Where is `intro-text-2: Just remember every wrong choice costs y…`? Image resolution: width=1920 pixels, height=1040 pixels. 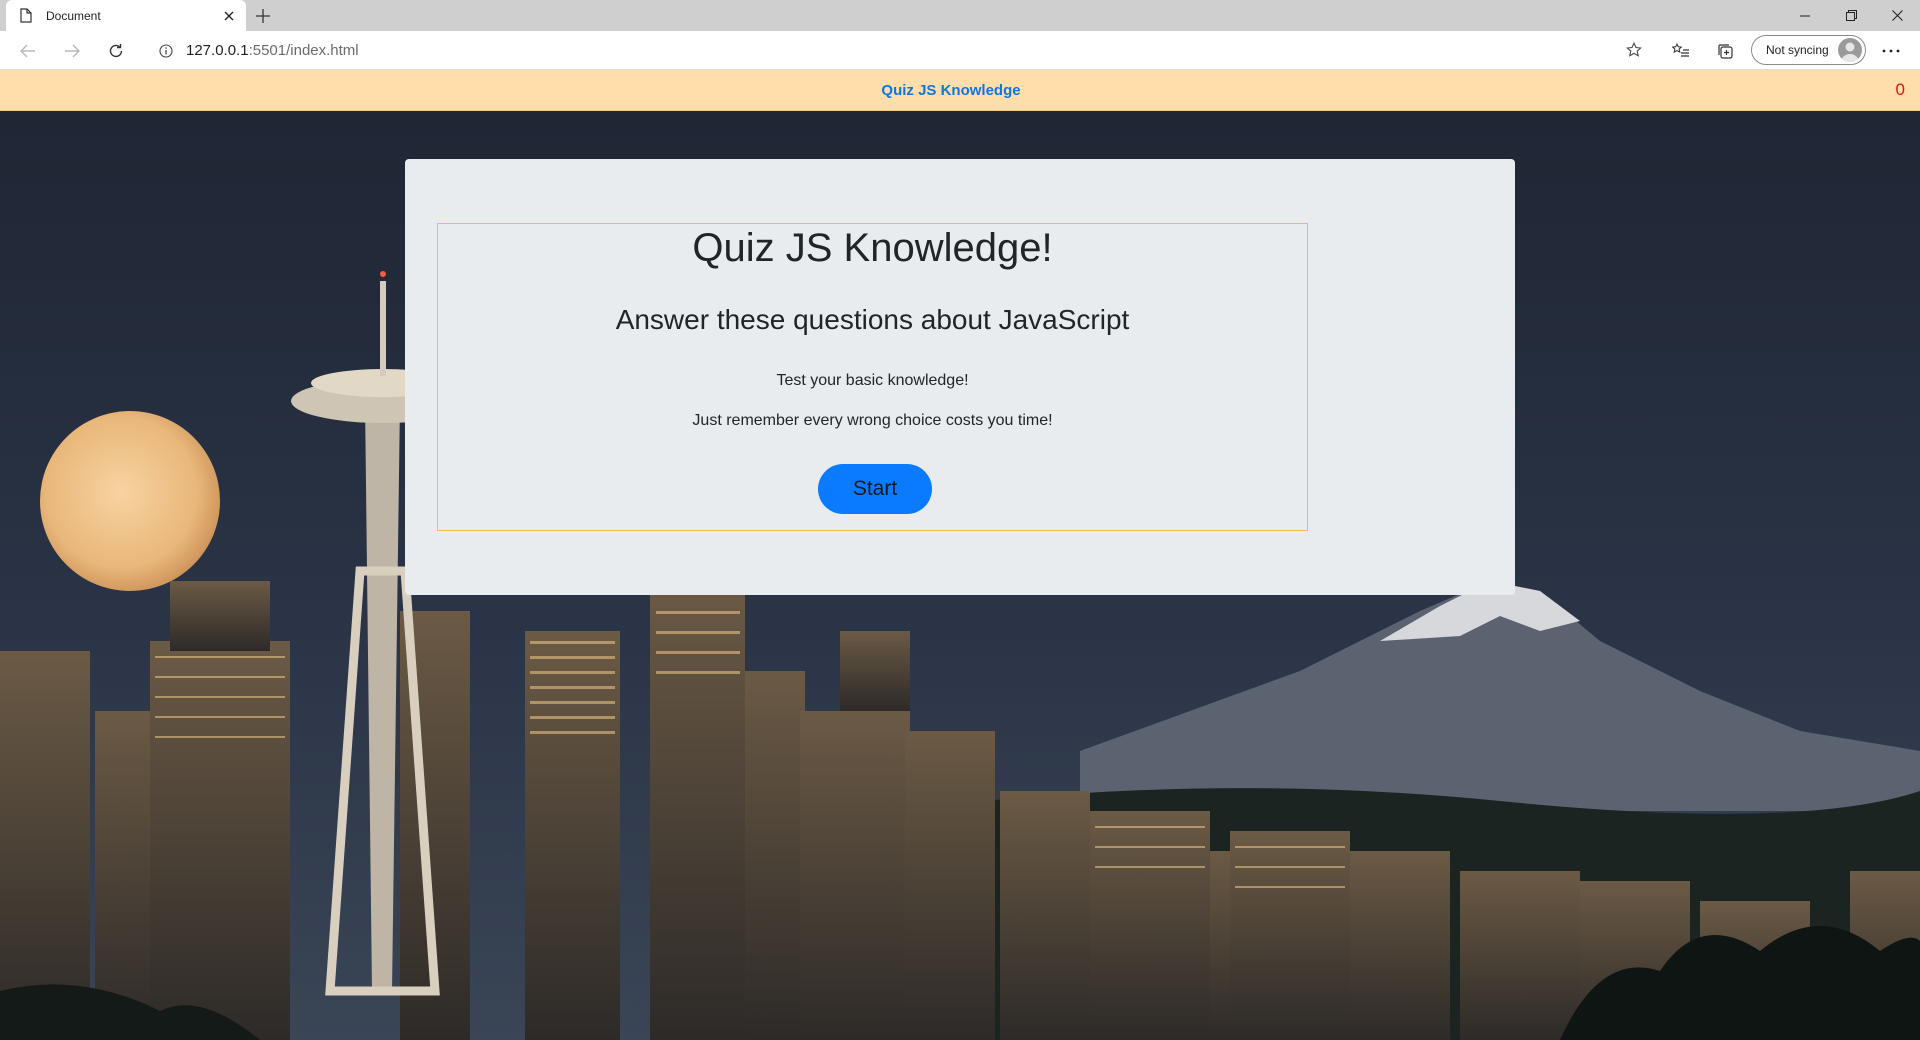 intro-text-2: Just remember every wrong choice costs y… is located at coordinates (872, 420).